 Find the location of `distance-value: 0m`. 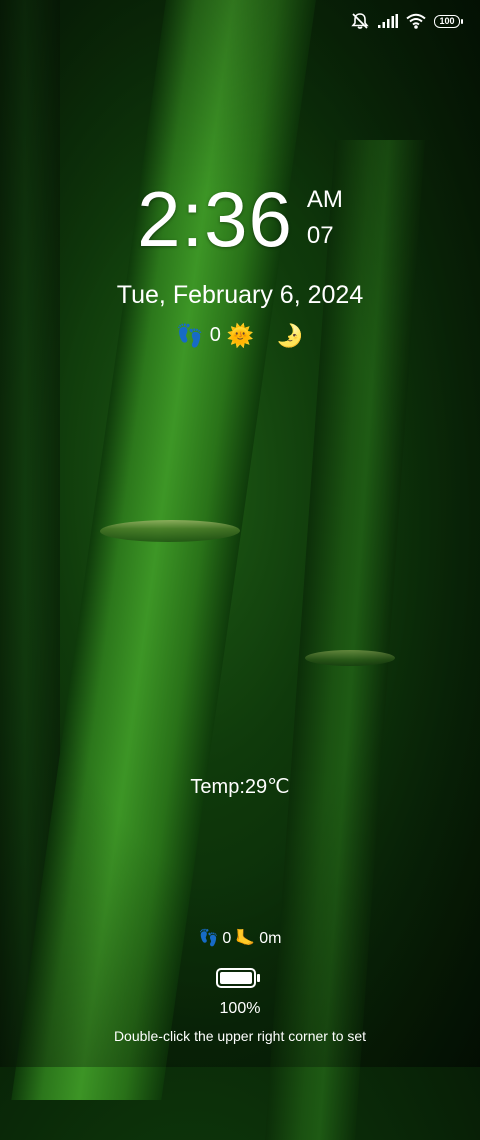

distance-value: 0m is located at coordinates (270, 938).